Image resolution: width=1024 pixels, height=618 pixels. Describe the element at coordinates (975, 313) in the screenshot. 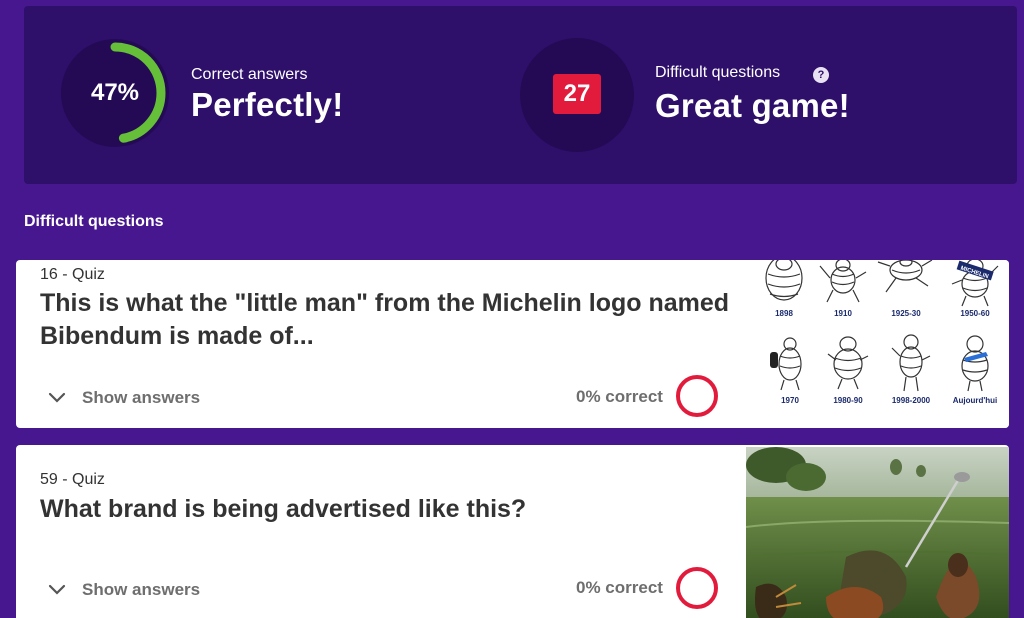

I see `year-label: 1950-60` at that location.